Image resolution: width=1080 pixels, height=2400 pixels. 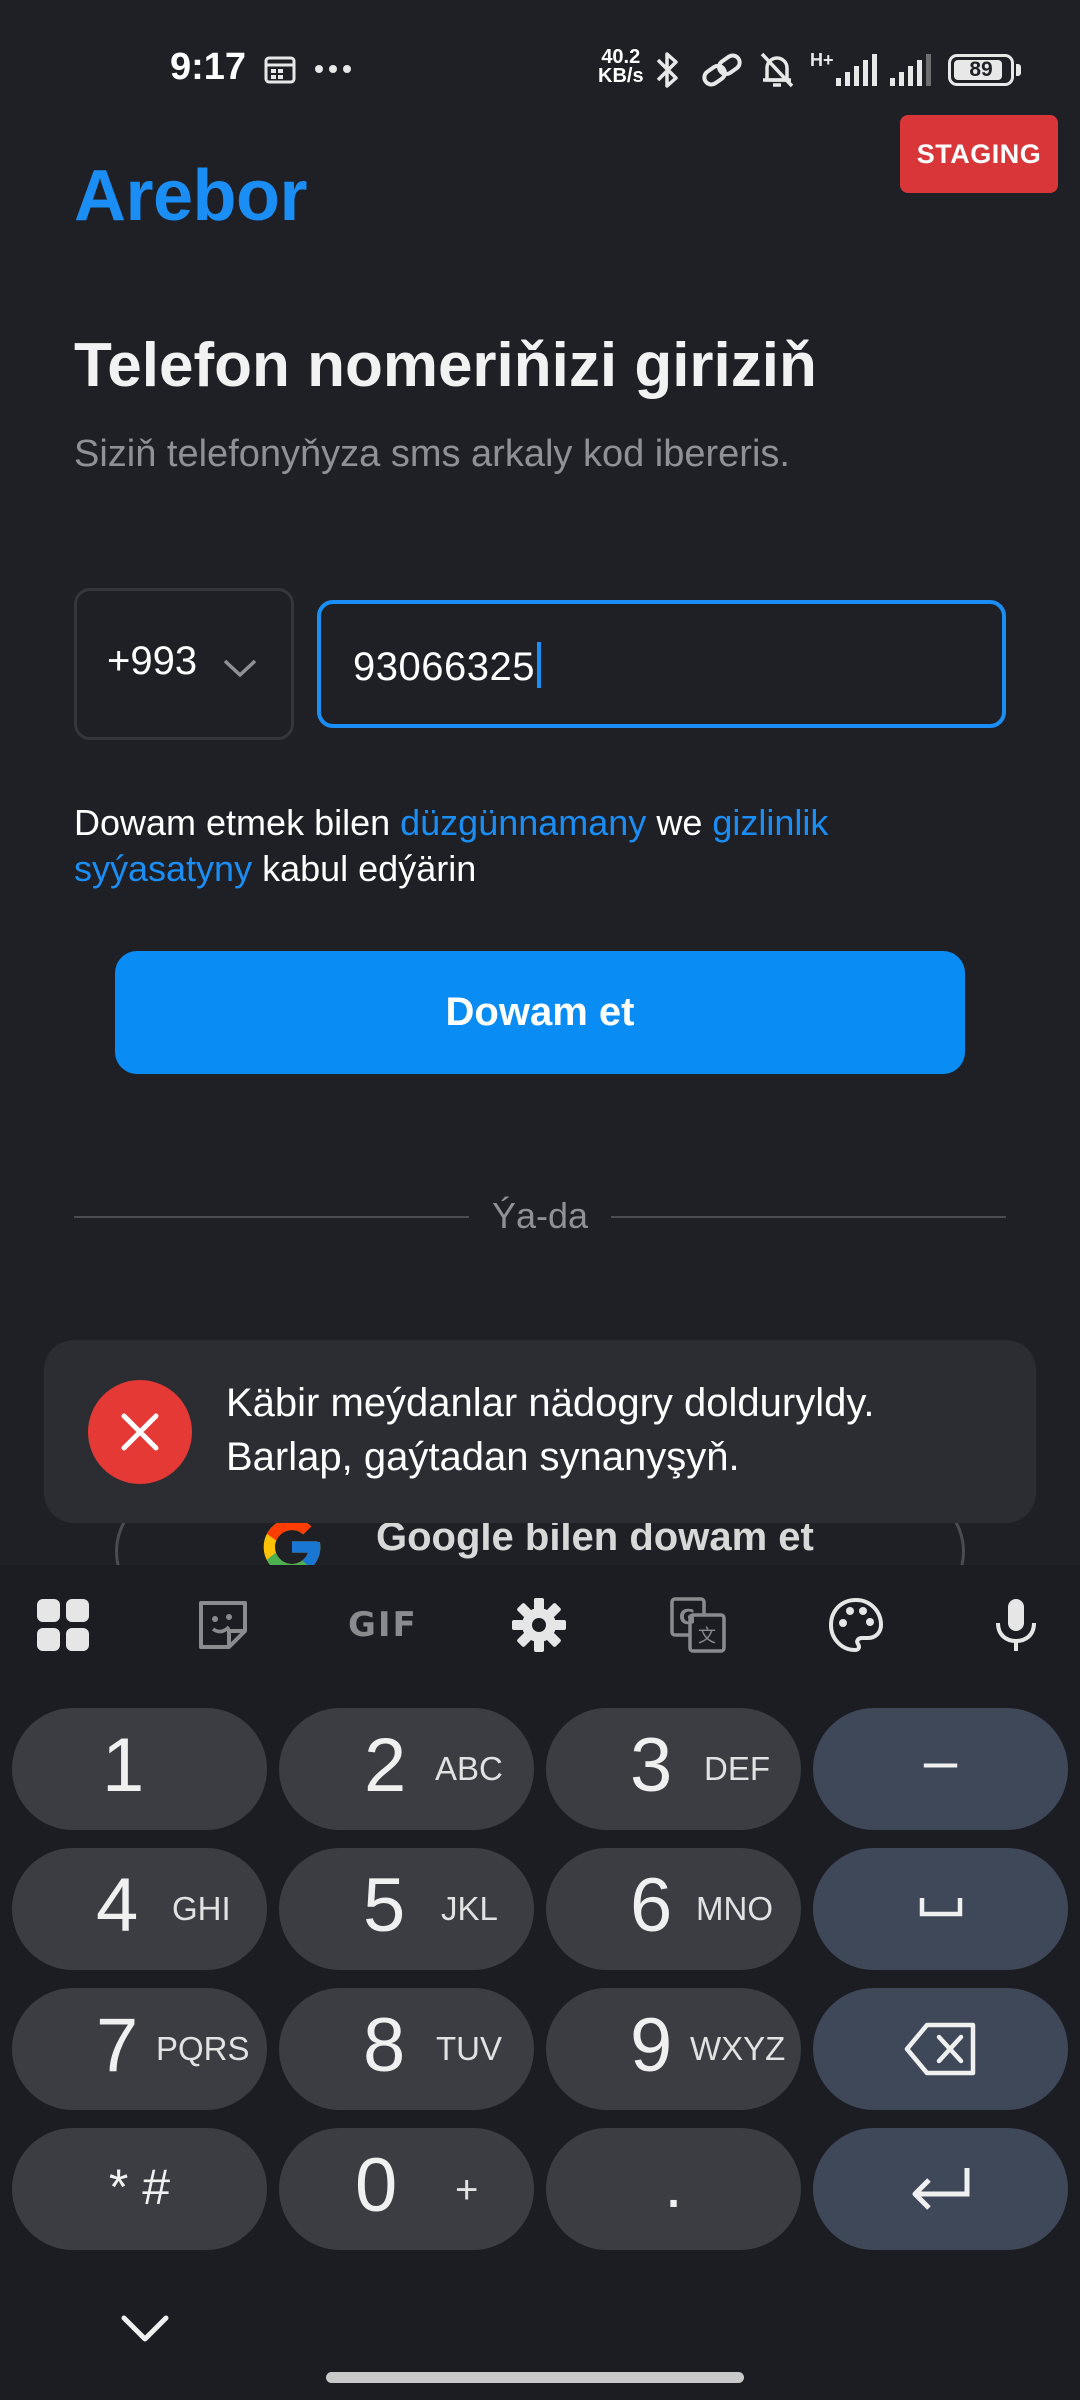 What do you see at coordinates (237, 822) in the screenshot?
I see `terms-prefix: Dowam etmek bilen` at bounding box center [237, 822].